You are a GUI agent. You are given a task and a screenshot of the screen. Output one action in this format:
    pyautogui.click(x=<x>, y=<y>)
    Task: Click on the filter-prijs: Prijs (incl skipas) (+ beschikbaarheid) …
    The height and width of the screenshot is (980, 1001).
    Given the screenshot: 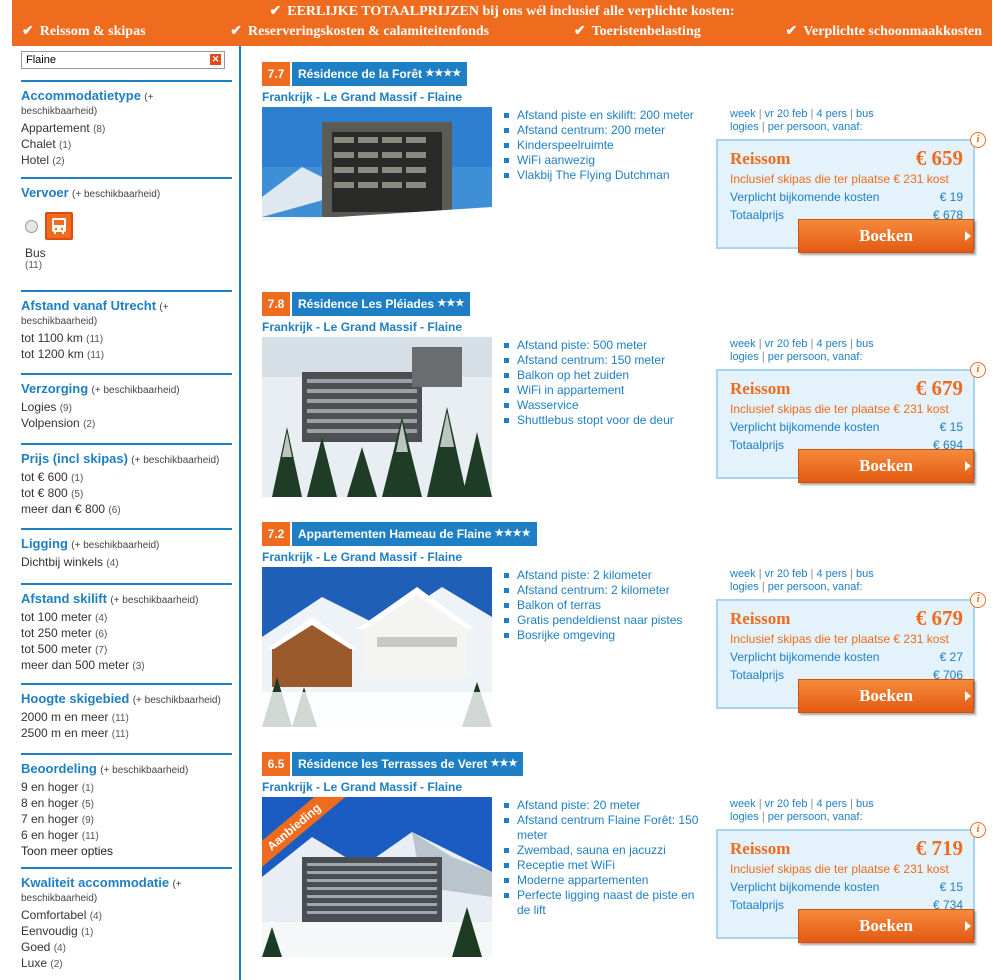 What is the action you would take?
    pyautogui.click(x=126, y=480)
    